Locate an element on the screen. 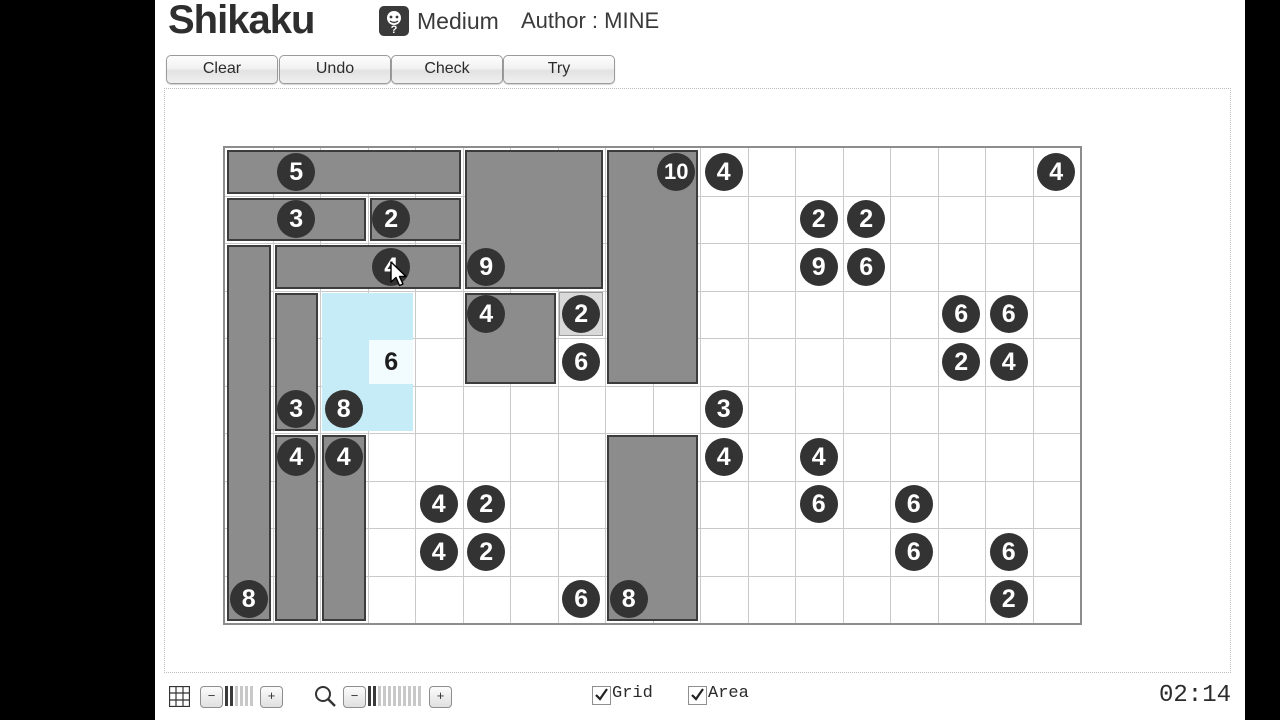 The height and width of the screenshot is (720, 1280). area-checkbox is located at coordinates (697, 695).